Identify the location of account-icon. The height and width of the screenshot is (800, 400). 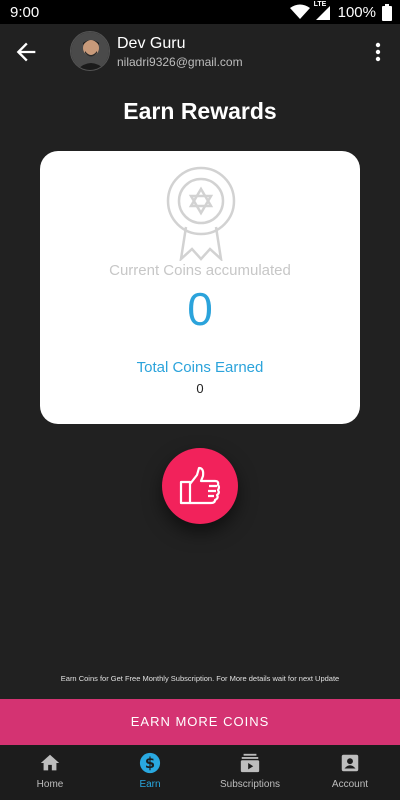
(350, 763).